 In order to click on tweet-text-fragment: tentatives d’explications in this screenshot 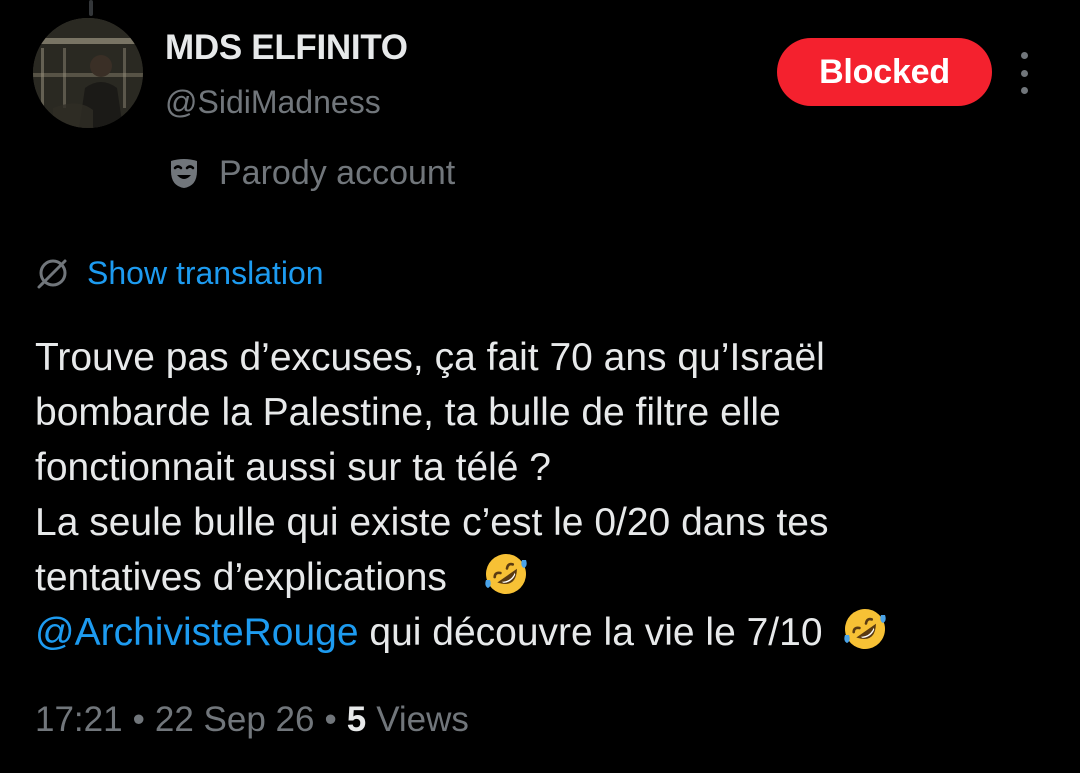, I will do `click(241, 577)`.